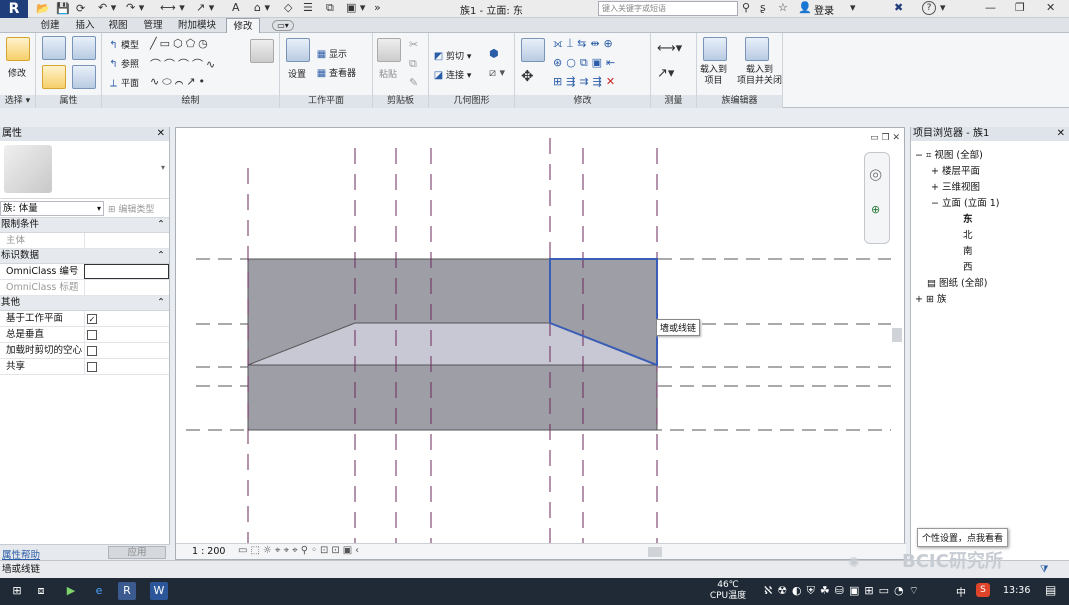 This screenshot has height=605, width=1069. What do you see at coordinates (17, 591) in the screenshot?
I see `start-icon: ⊞` at bounding box center [17, 591].